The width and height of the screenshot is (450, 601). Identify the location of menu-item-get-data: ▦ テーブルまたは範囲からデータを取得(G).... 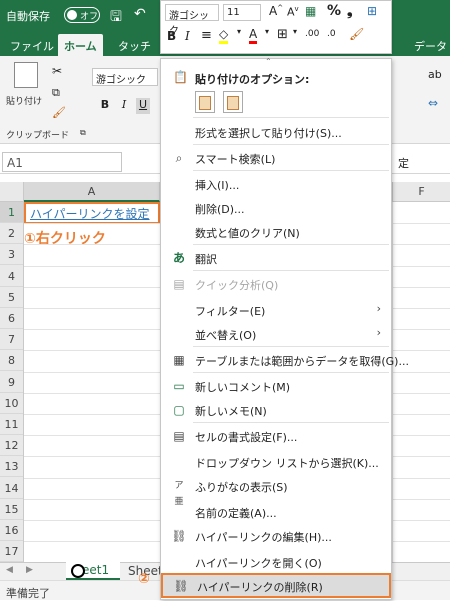
(285, 359).